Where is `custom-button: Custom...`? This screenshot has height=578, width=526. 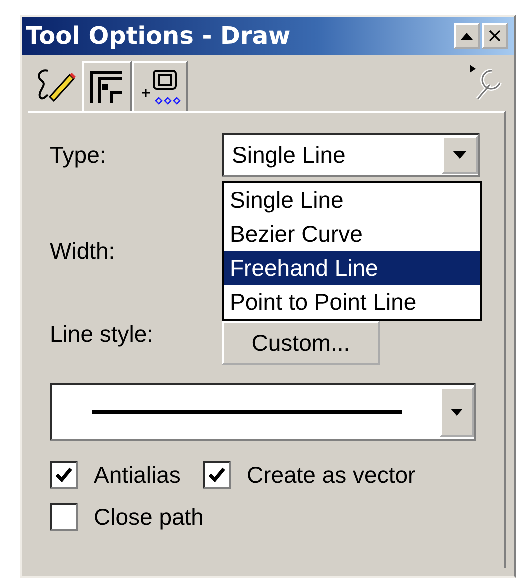
custom-button: Custom... is located at coordinates (301, 343).